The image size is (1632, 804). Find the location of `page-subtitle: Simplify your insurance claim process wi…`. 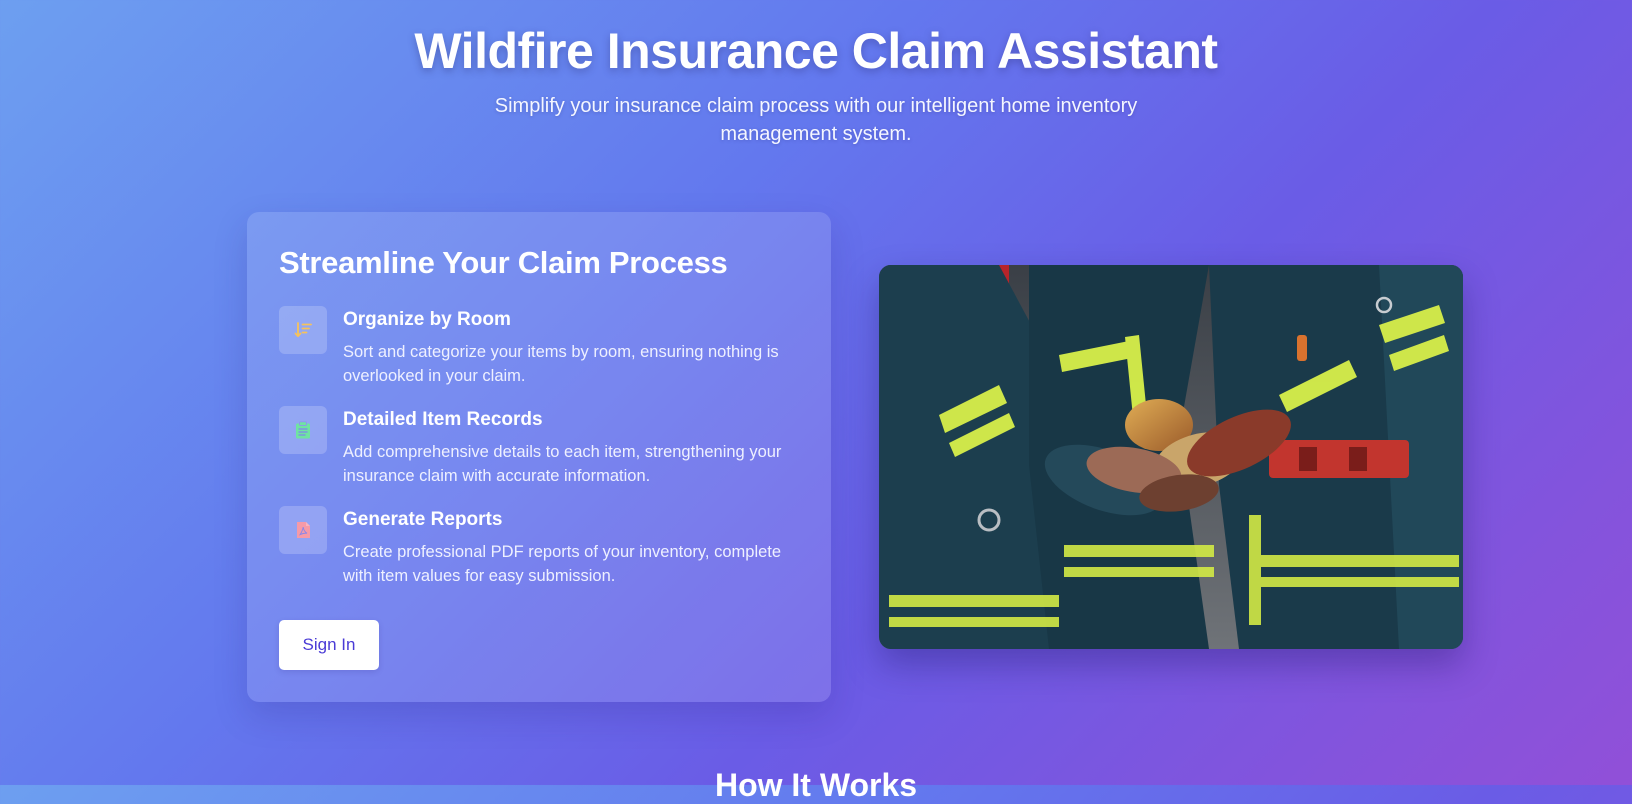

page-subtitle: Simplify your insurance claim process wi… is located at coordinates (816, 120).